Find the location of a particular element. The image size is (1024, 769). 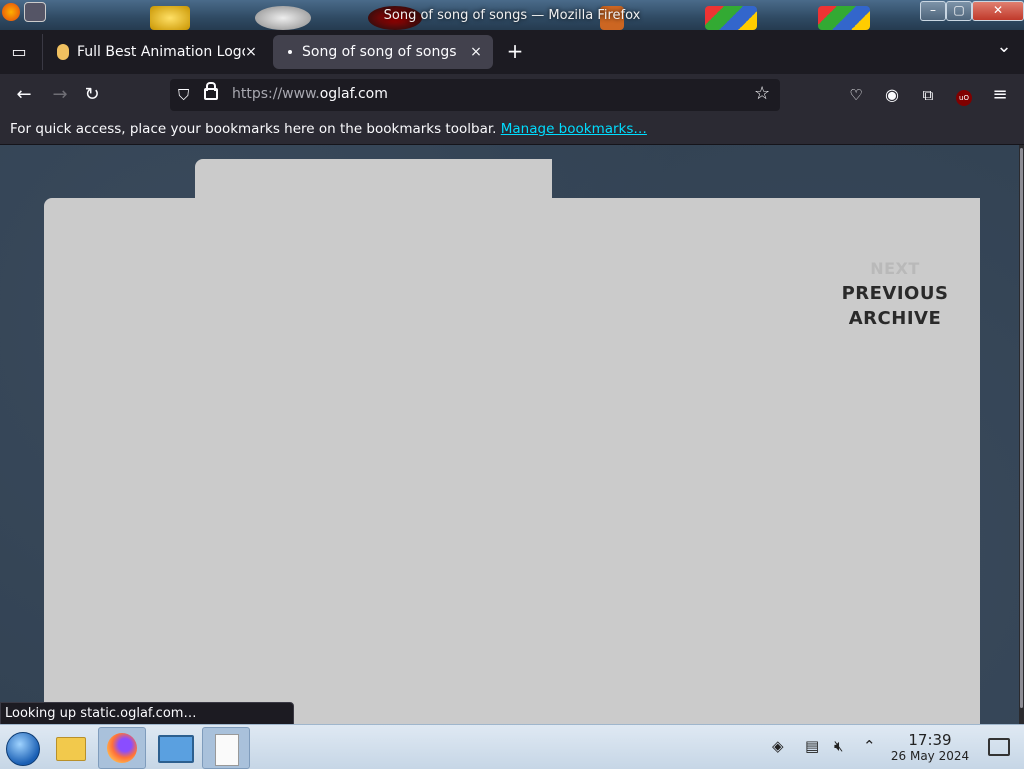

comic-panel-top is located at coordinates (766, 218).